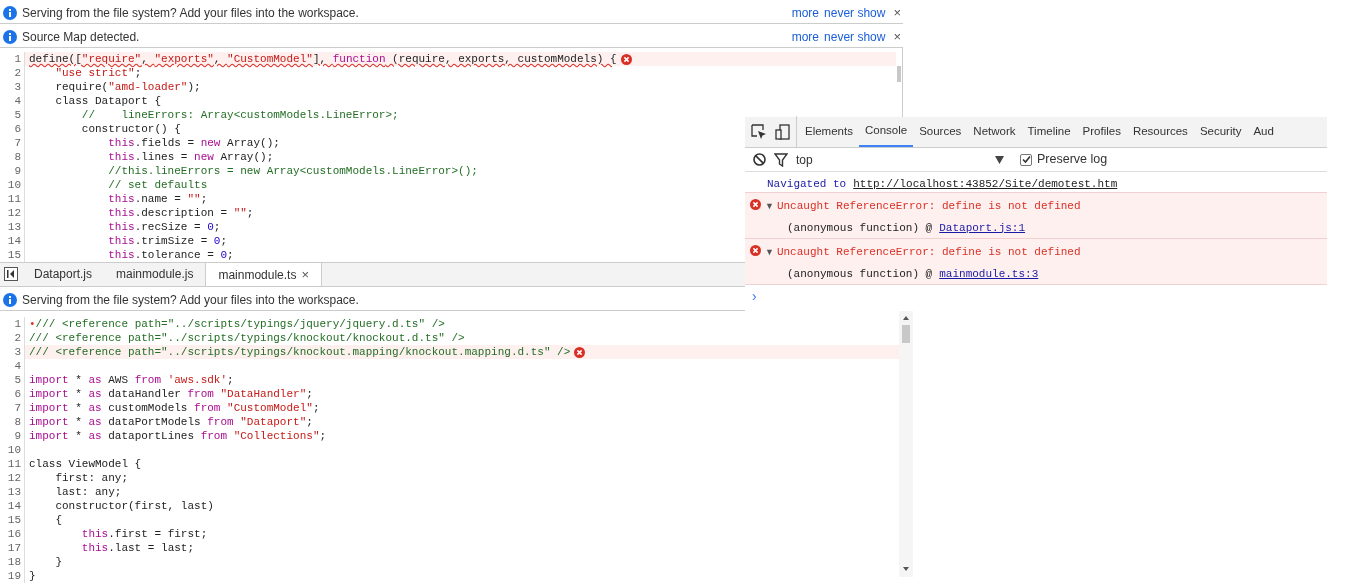 Image resolution: width=1356 pixels, height=585 pixels. What do you see at coordinates (174, 408) in the screenshot?
I see `code-line: import * as customModels from "CustomModel";` at bounding box center [174, 408].